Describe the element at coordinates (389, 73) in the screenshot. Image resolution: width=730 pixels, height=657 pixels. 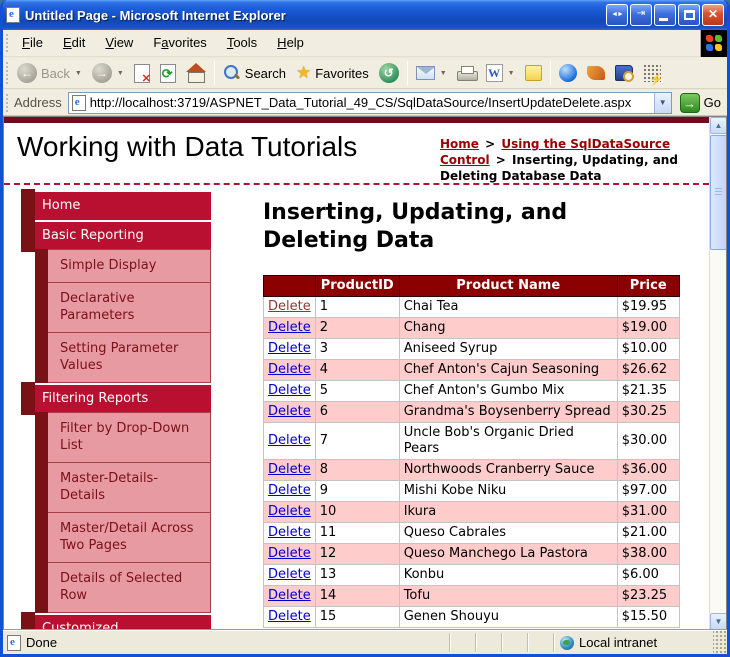
I see `history-button: ↺` at that location.